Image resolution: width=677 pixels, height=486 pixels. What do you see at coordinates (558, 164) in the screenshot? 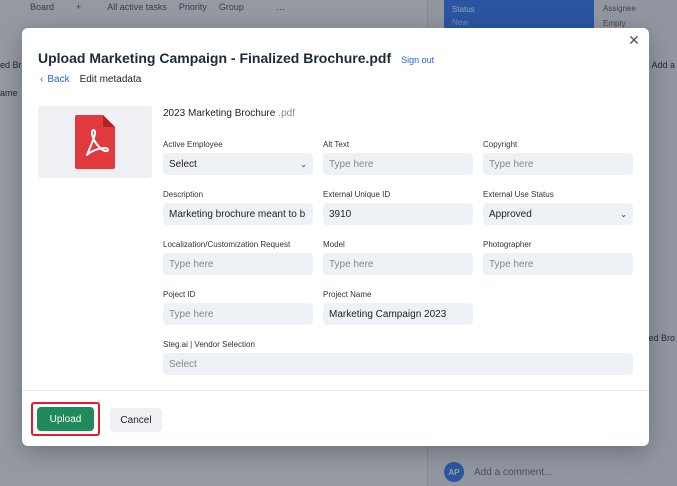
I see `copyright-input: Type here` at bounding box center [558, 164].